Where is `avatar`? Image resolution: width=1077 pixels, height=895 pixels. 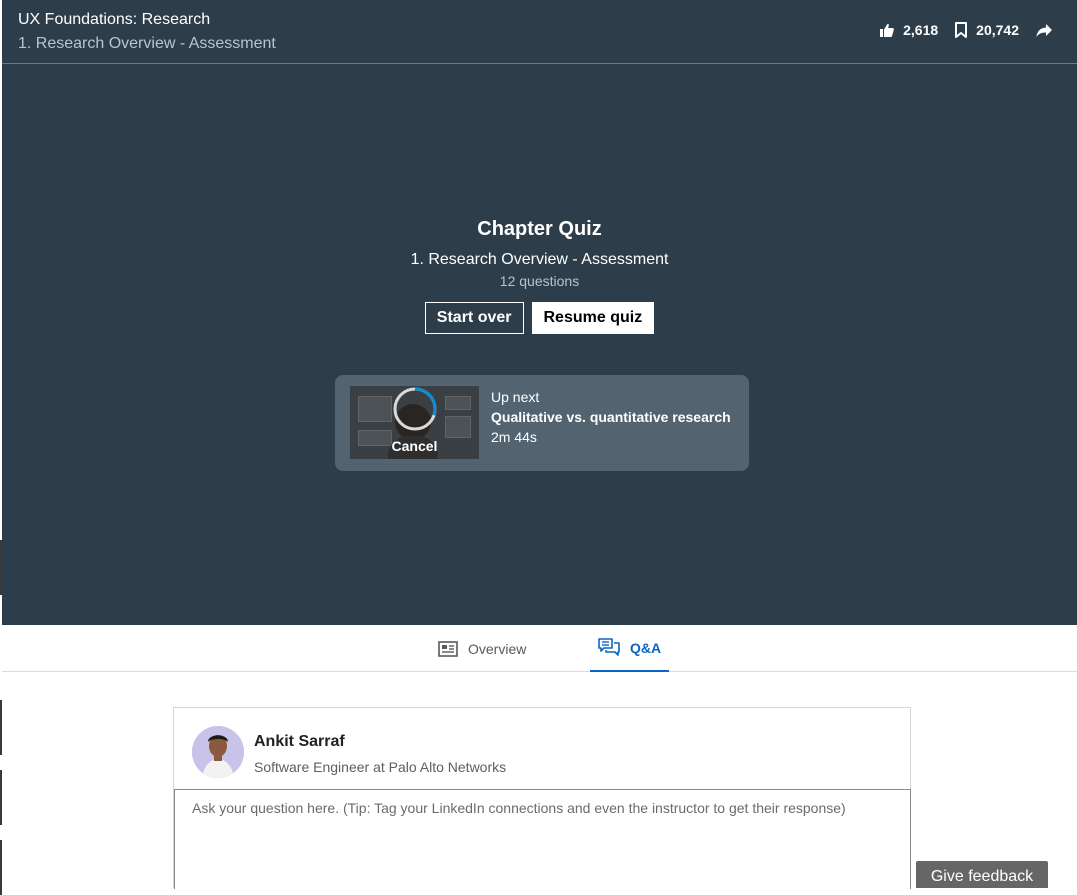 avatar is located at coordinates (218, 752).